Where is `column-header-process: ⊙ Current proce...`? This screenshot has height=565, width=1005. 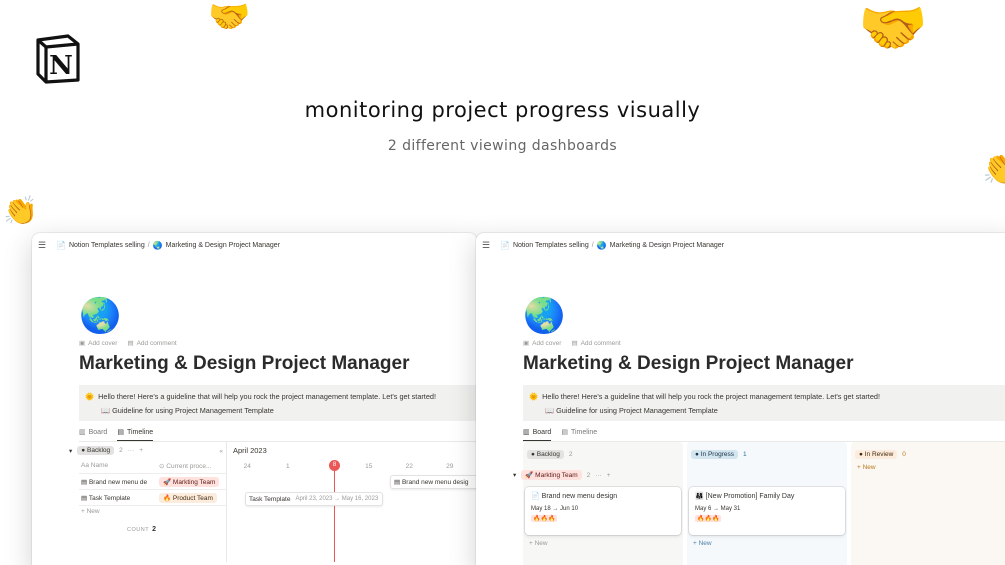 column-header-process: ⊙ Current proce... is located at coordinates (185, 466).